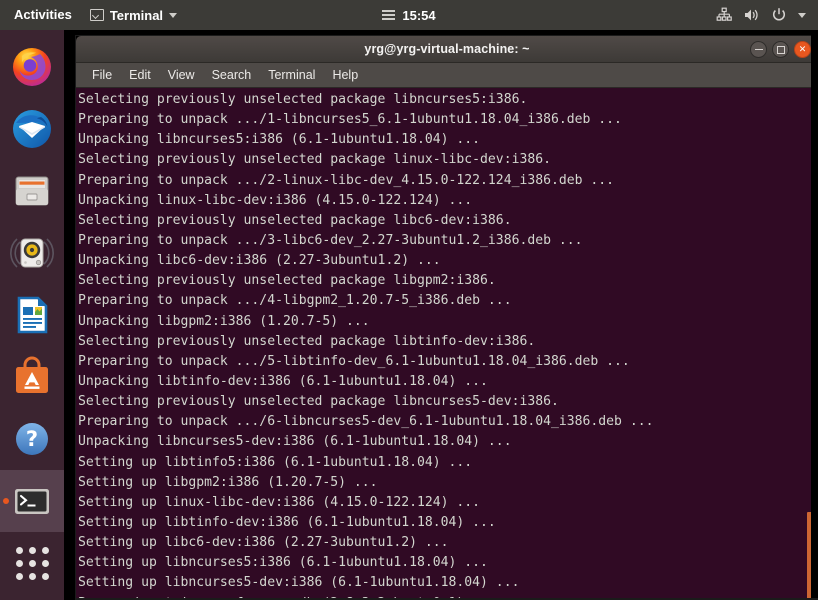  I want to click on dock-item-ubuntu-software, so click(32, 377).